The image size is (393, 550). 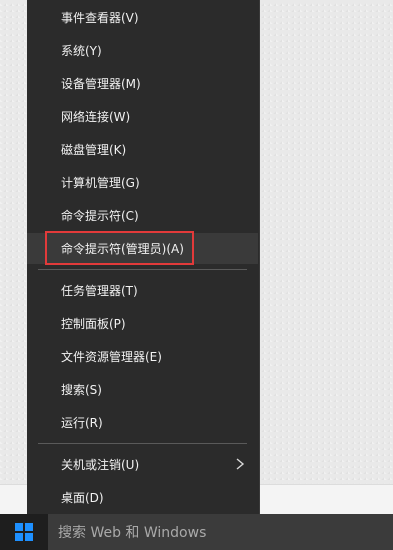 I want to click on menu-item-label: 系统(Y), so click(x=81, y=51).